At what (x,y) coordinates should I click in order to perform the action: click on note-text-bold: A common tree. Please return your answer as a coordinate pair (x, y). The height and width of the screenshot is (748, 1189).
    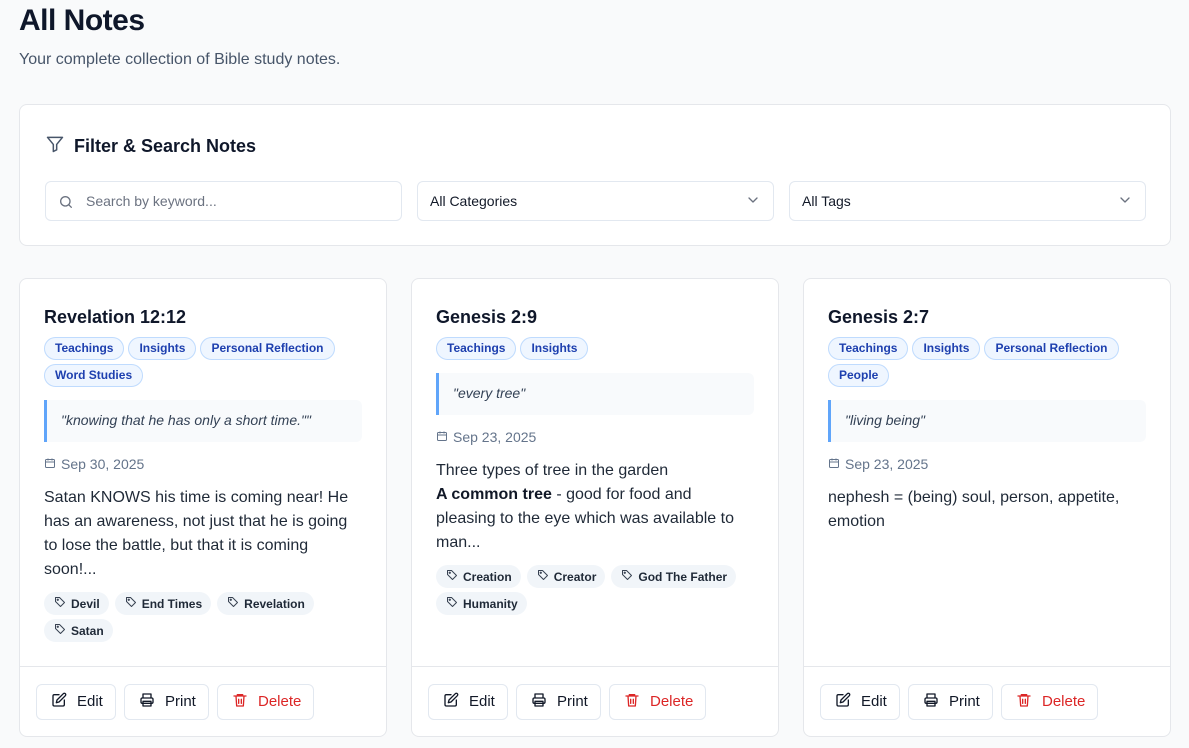
    Looking at the image, I should click on (494, 494).